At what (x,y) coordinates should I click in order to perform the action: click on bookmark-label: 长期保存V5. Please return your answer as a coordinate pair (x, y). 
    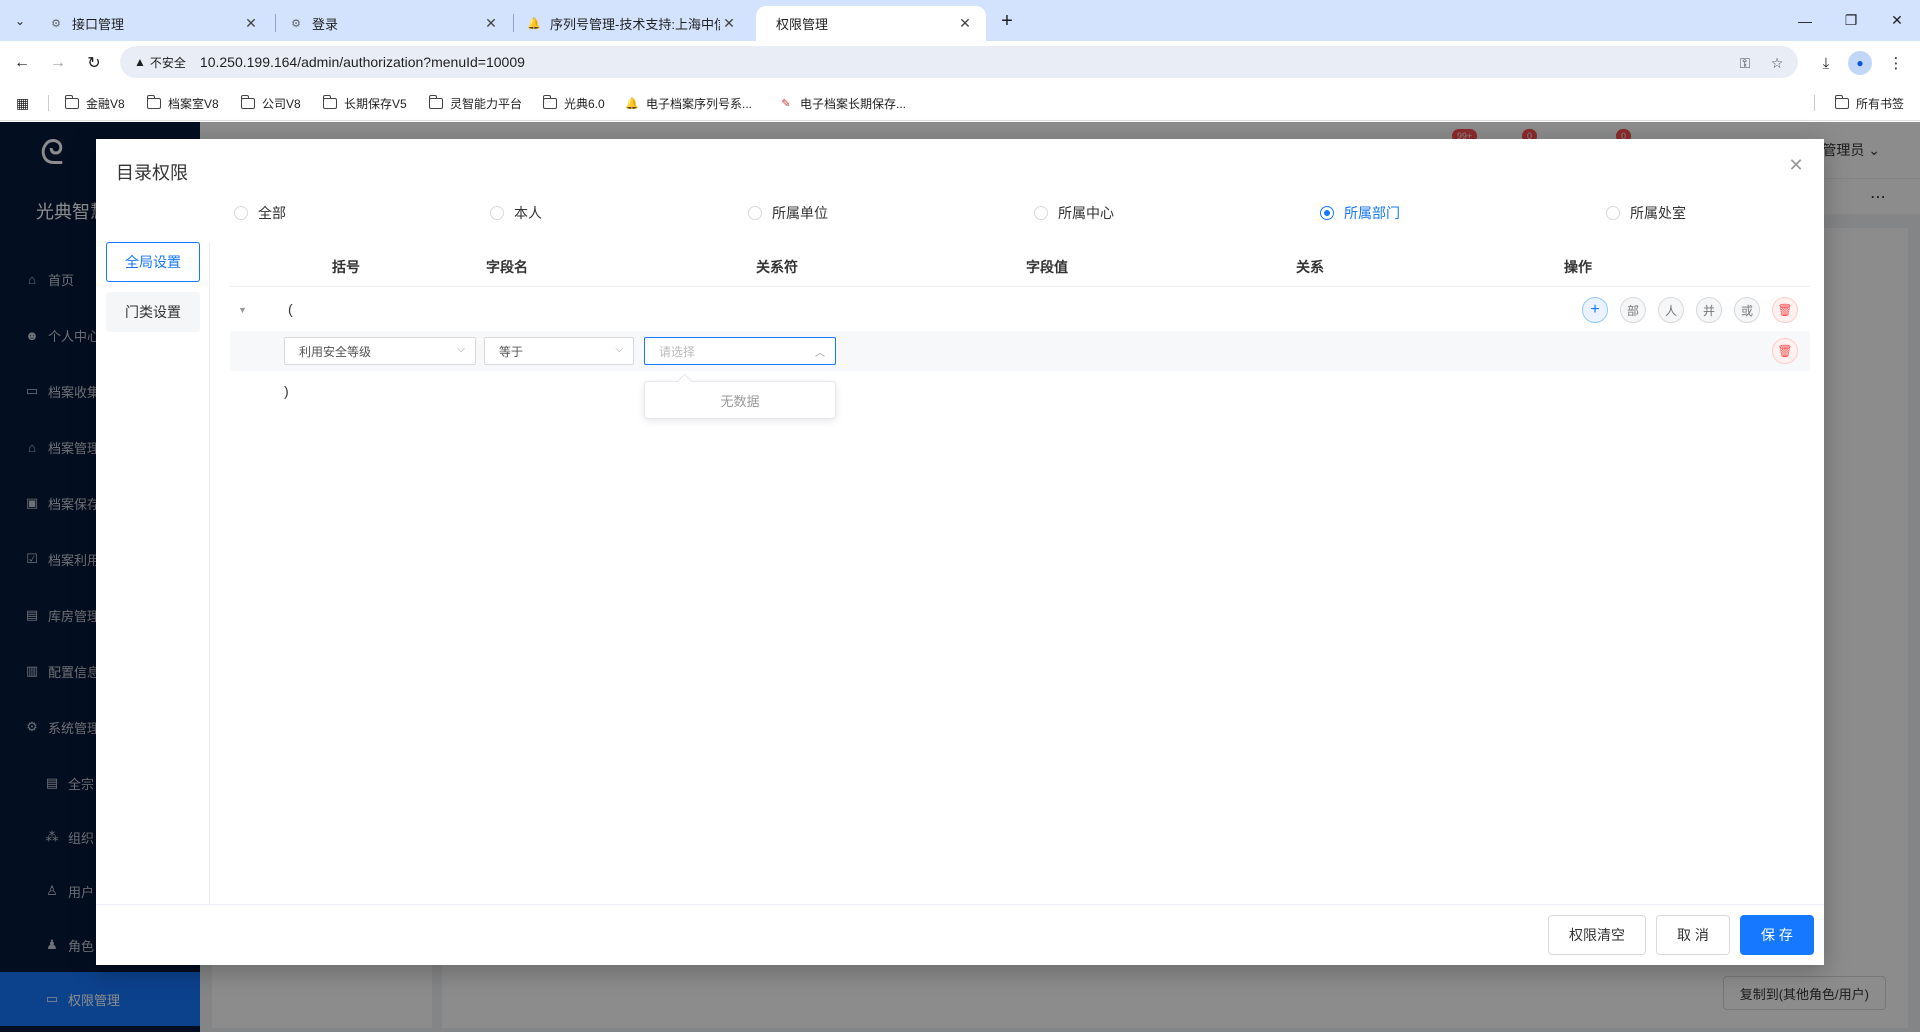
    Looking at the image, I should click on (375, 103).